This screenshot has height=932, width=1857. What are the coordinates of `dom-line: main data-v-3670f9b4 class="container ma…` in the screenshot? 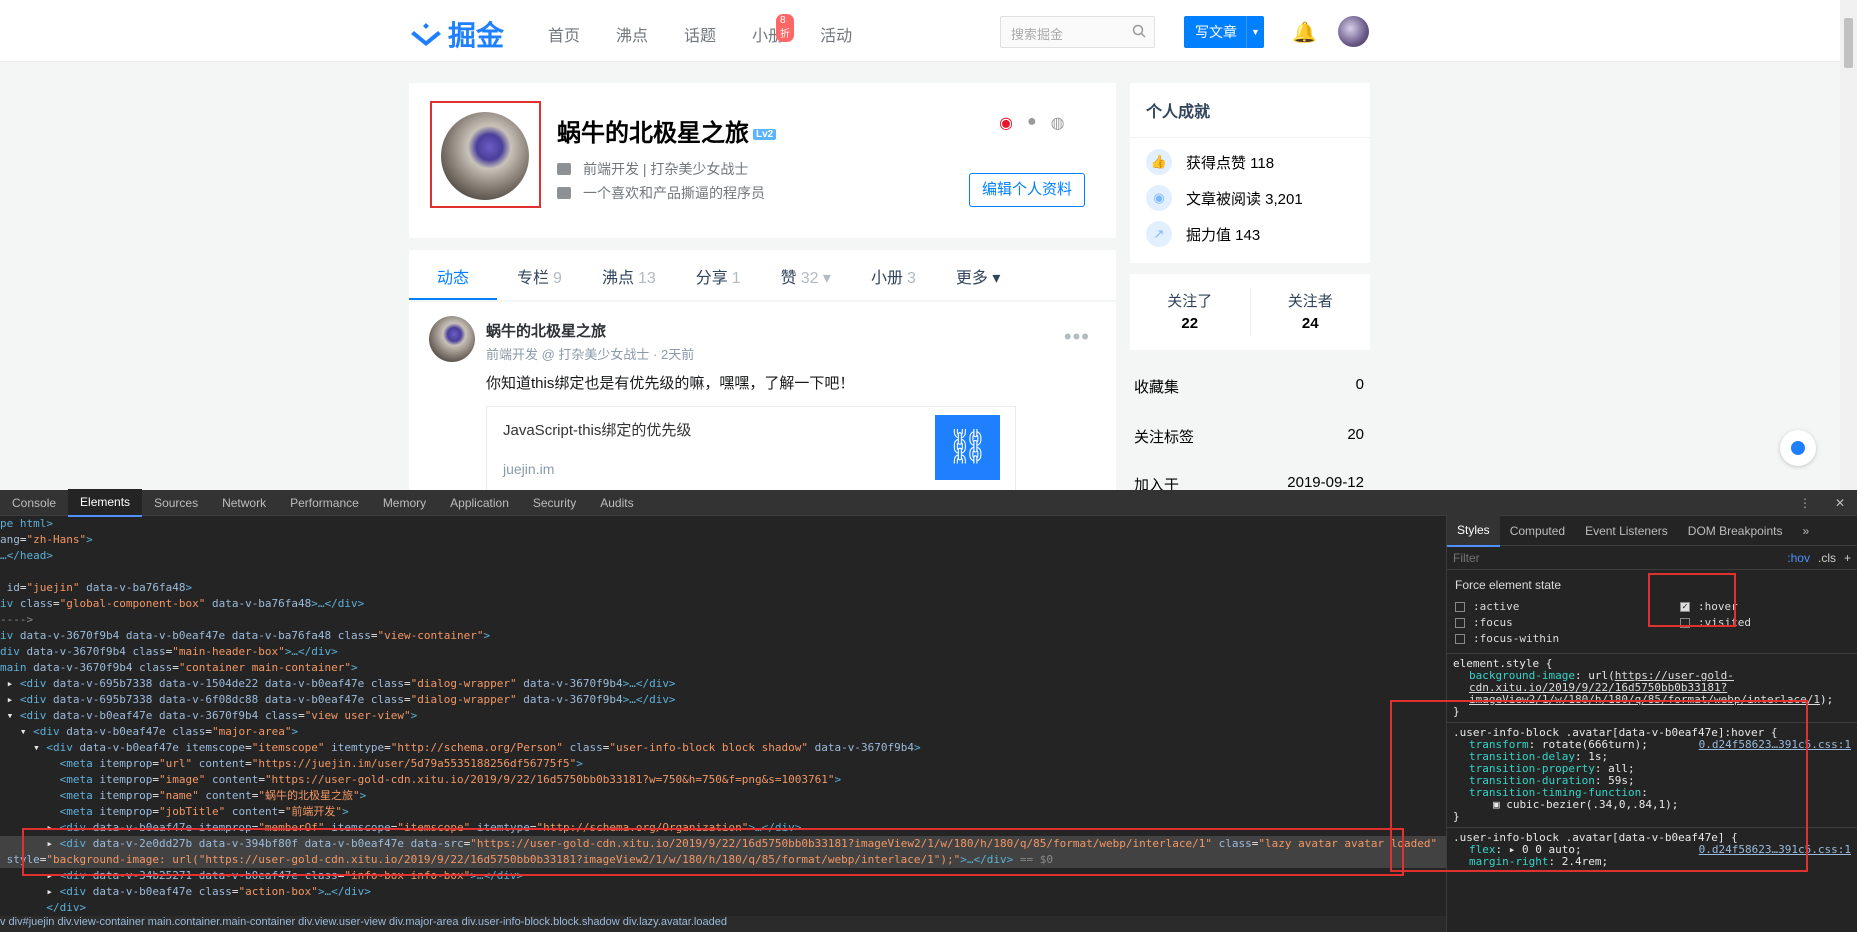 It's located at (723, 668).